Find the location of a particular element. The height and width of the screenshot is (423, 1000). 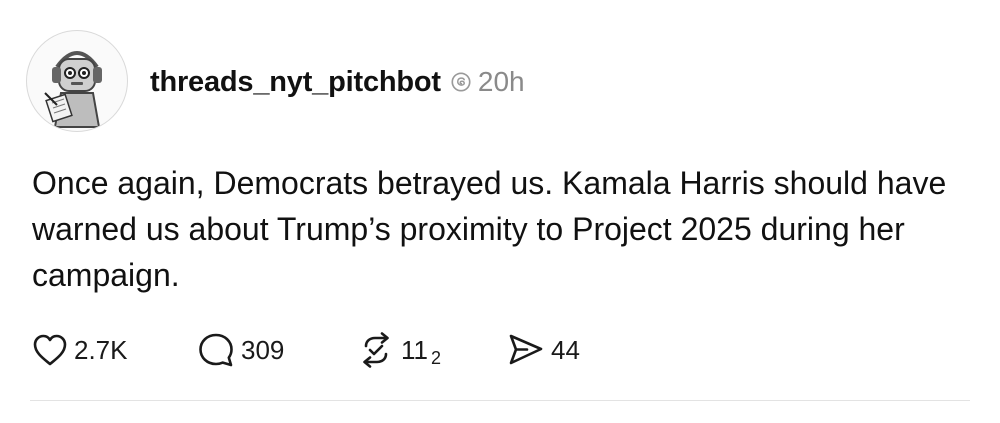

avatar is located at coordinates (77, 81).